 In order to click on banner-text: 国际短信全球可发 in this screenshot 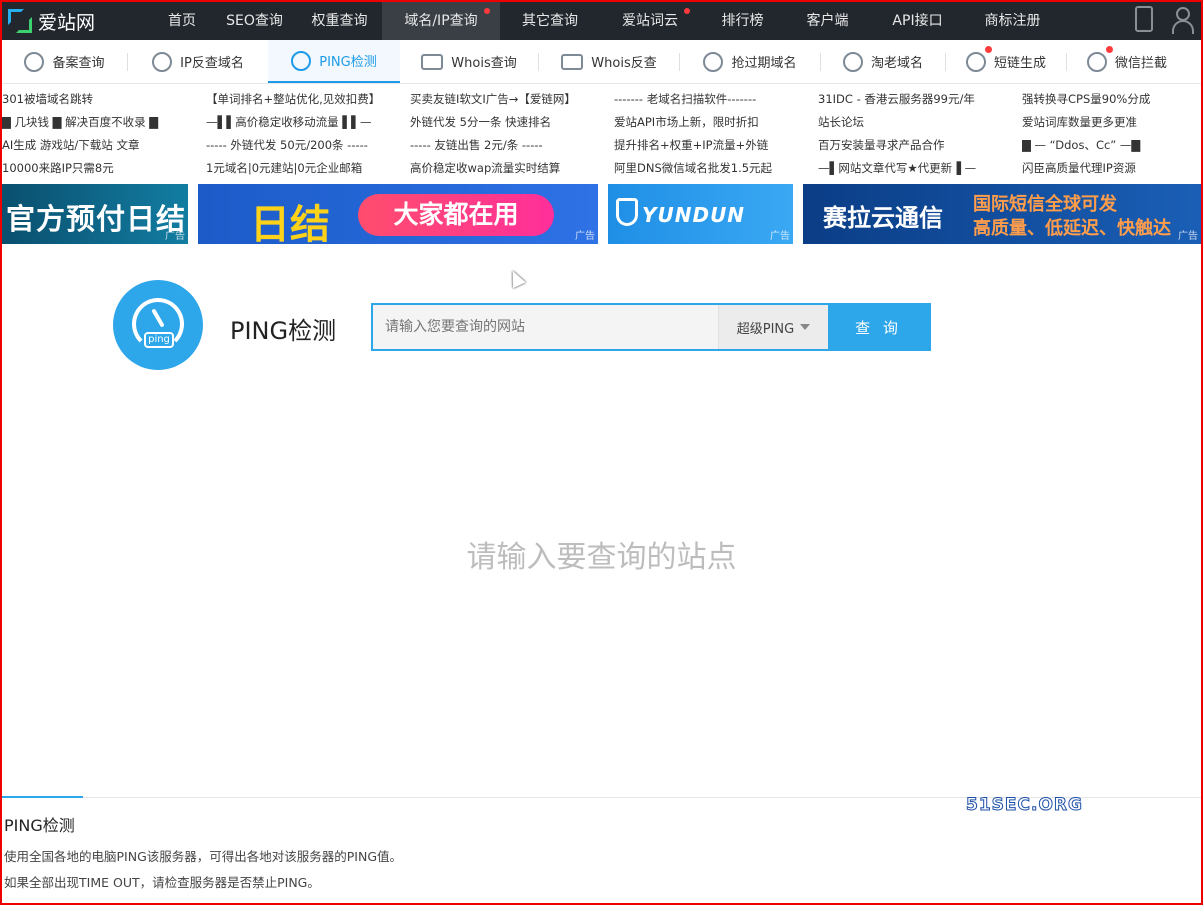, I will do `click(1045, 204)`.